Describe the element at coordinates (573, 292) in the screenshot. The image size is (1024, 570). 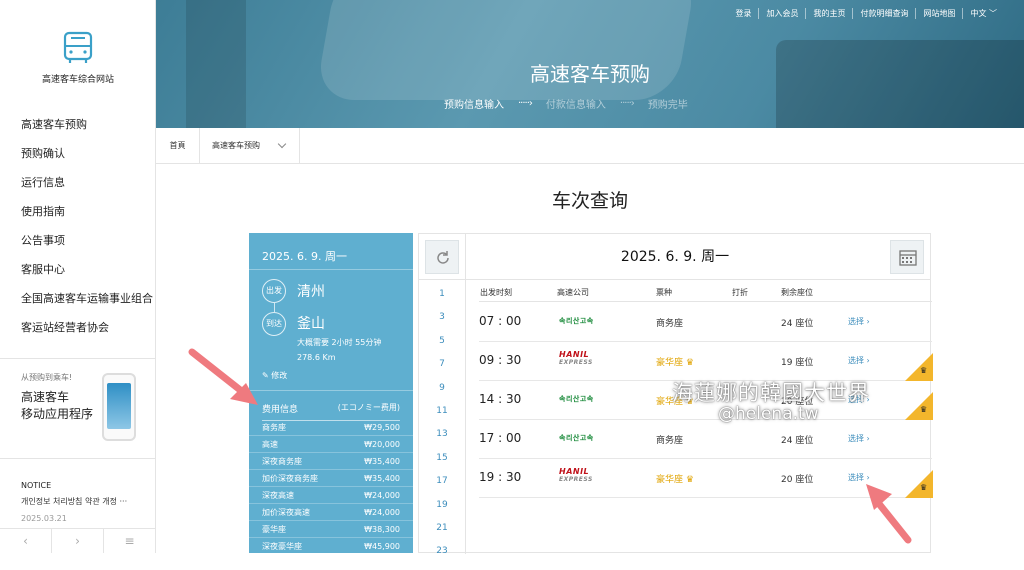
I see `col-header-company: 高速公司` at that location.